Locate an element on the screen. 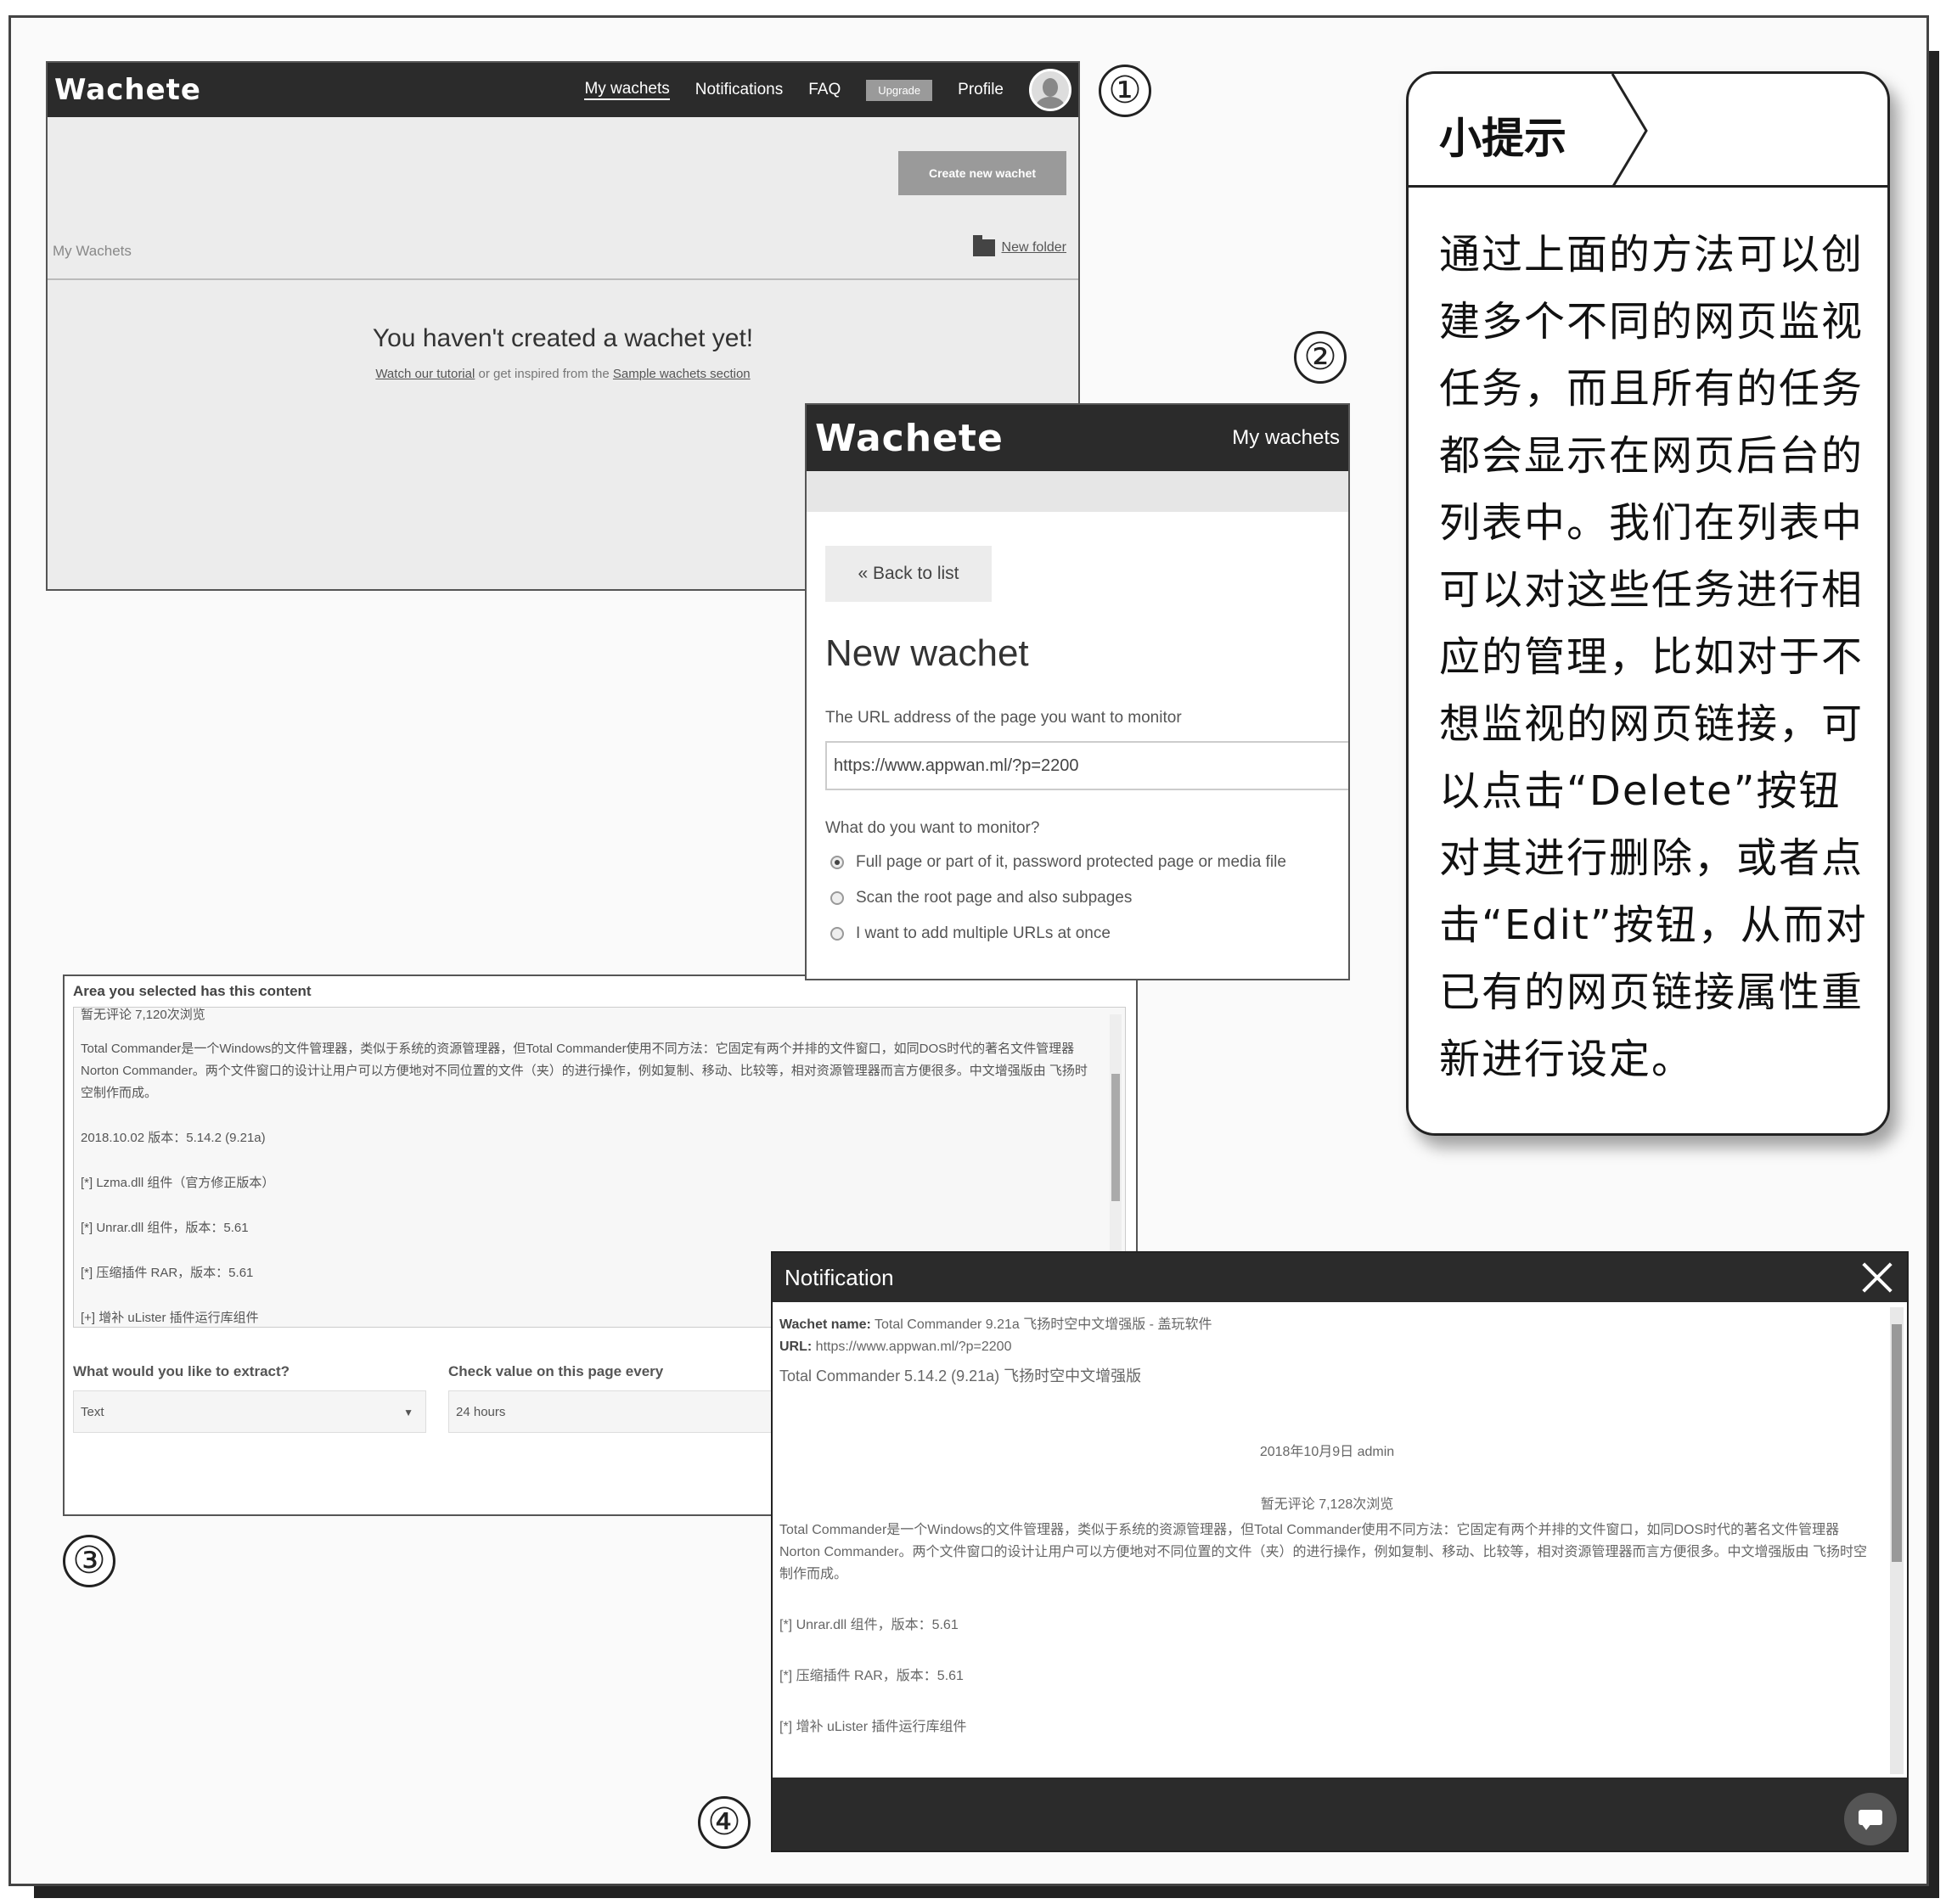 This screenshot has width=1946, height=1904. new-folder-link: New folder is located at coordinates (1019, 246).